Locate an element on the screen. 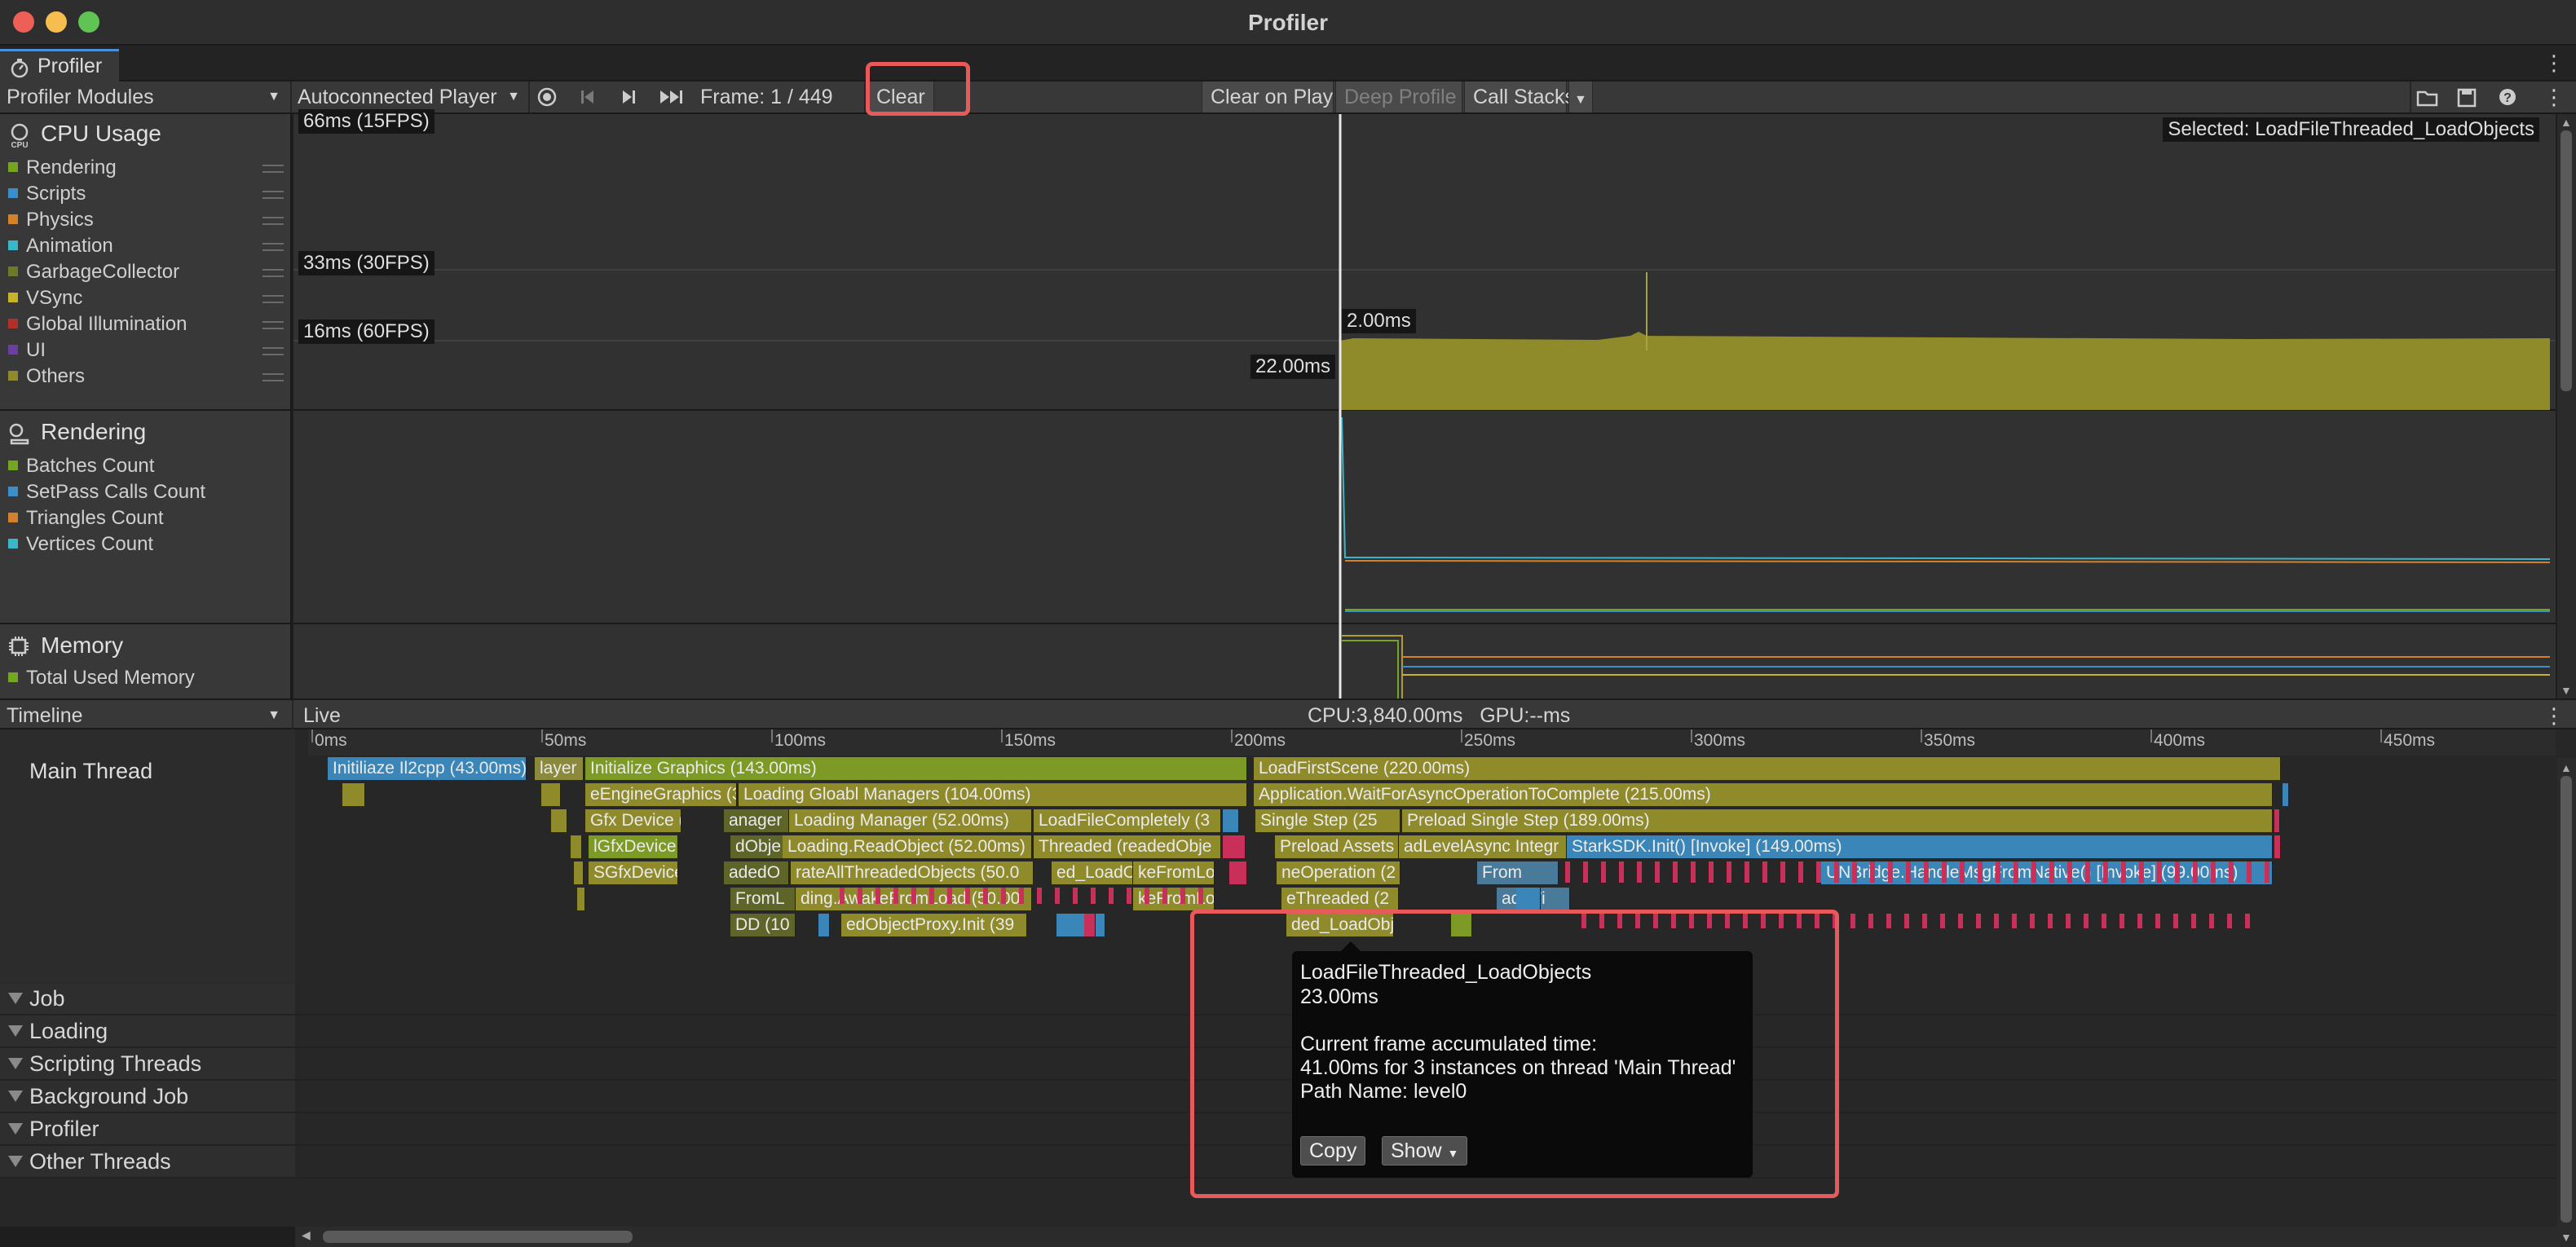 Image resolution: width=2576 pixels, height=1247 pixels. memory-chart is located at coordinates (1424, 661).